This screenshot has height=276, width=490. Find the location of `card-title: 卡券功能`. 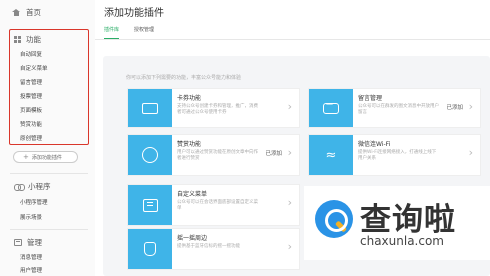

card-title: 卡券功能 is located at coordinates (189, 98).